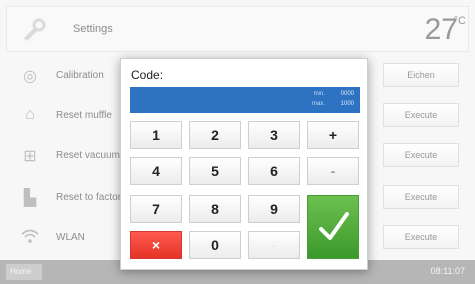 Image resolution: width=475 pixels, height=284 pixels. Describe the element at coordinates (318, 104) in the screenshot. I see `display-max-label: max.` at that location.